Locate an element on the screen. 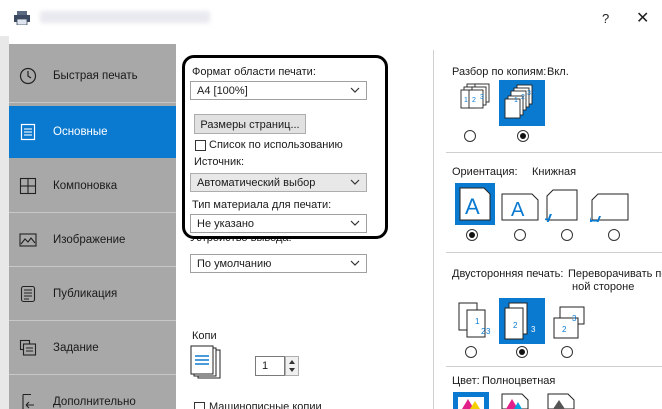 Image resolution: width=662 pixels, height=409 pixels. sidebar-item-label: Публикация is located at coordinates (85, 294).